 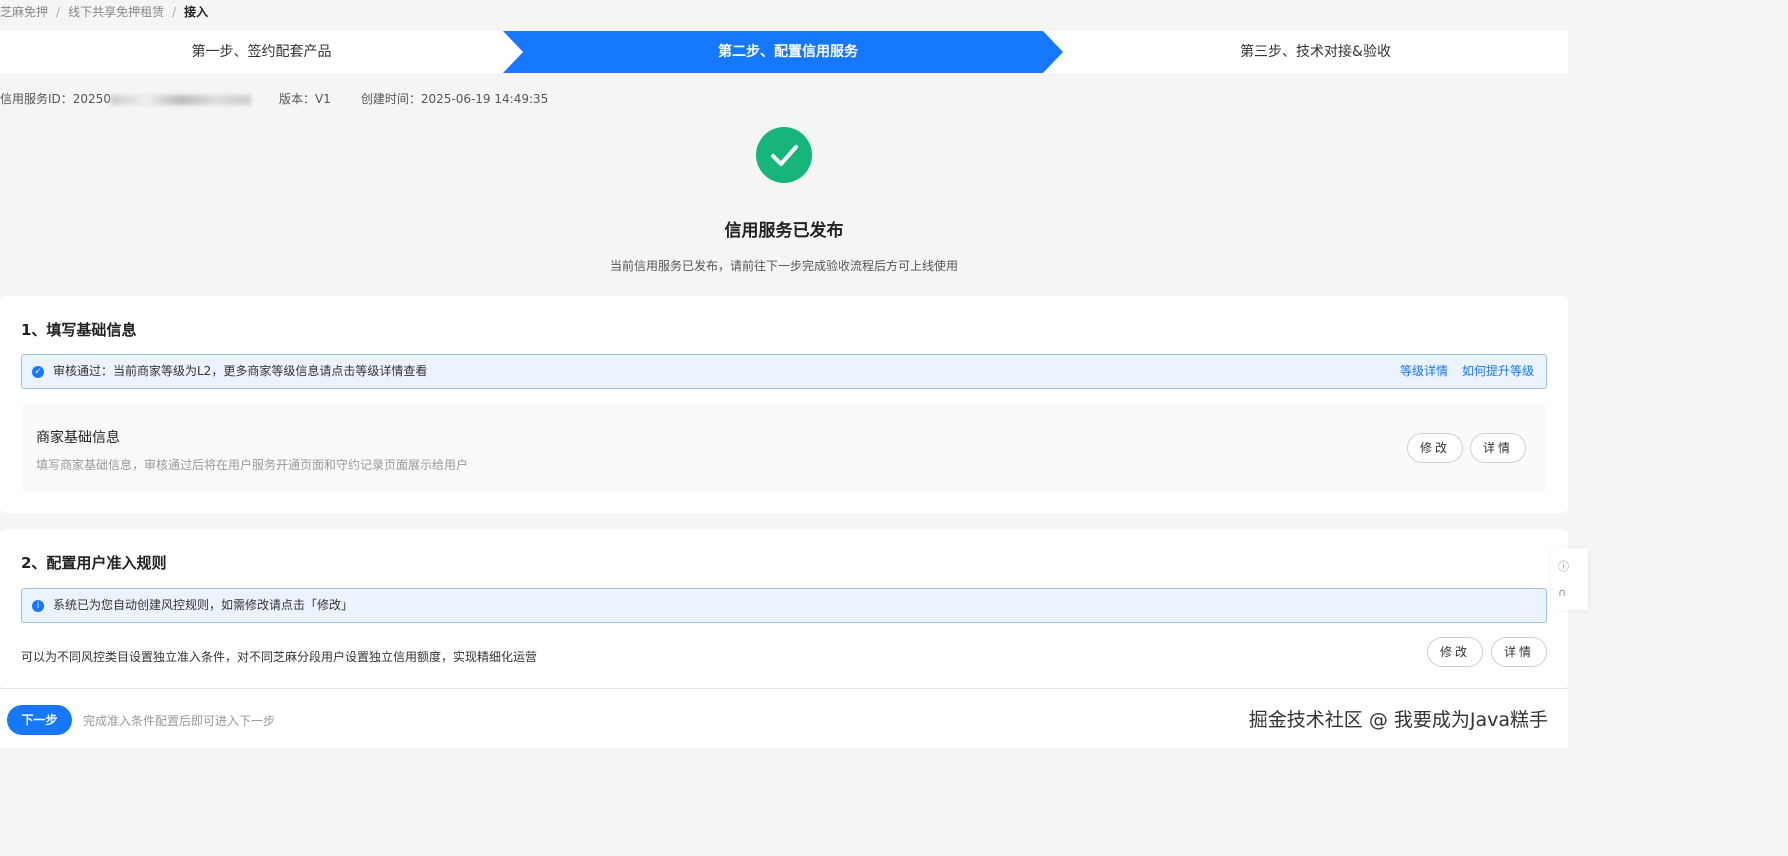 What do you see at coordinates (38, 372) in the screenshot?
I see `check-circle-icon: ✓` at bounding box center [38, 372].